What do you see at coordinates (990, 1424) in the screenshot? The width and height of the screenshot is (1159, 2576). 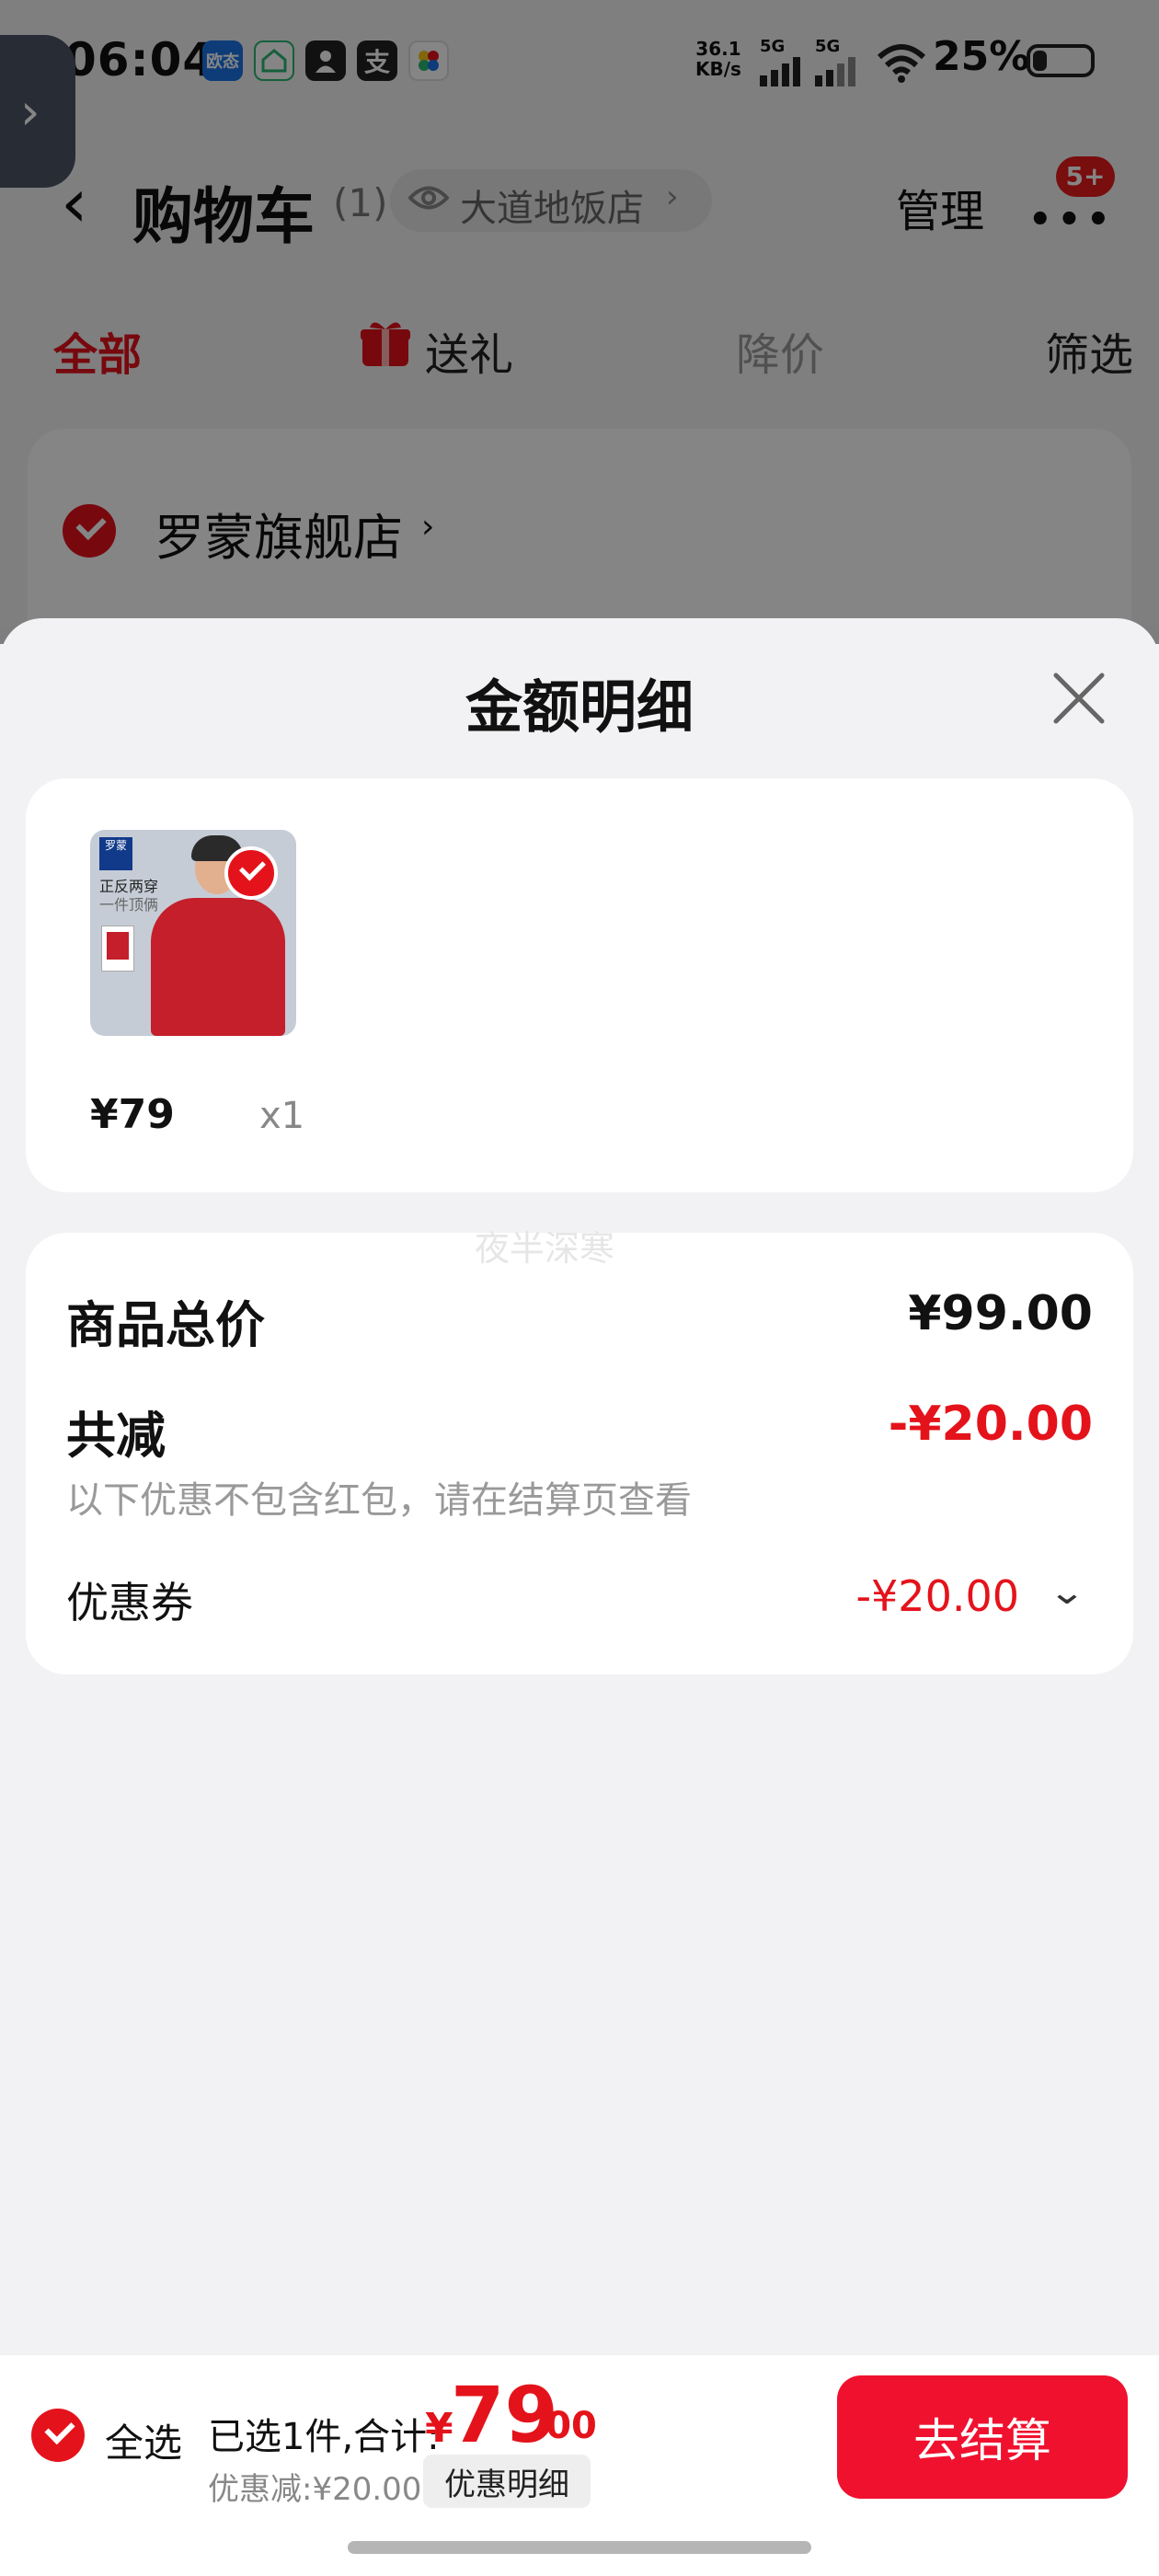 I see `total-discount-value: -¥20.00` at bounding box center [990, 1424].